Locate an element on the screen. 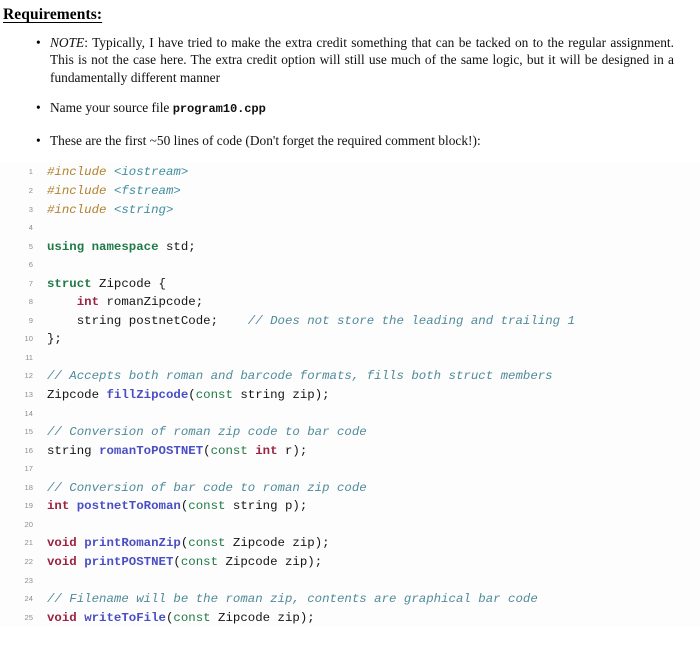 Image resolution: width=700 pixels, height=648 pixels. code-token-header: <fstream> is located at coordinates (147, 191).